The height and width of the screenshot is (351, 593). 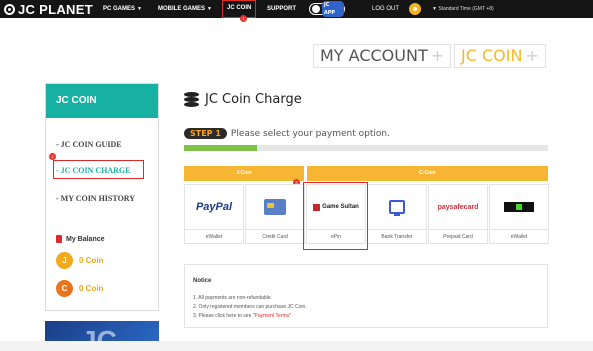 What do you see at coordinates (205, 133) in the screenshot?
I see `step-badge: STEP 1` at bounding box center [205, 133].